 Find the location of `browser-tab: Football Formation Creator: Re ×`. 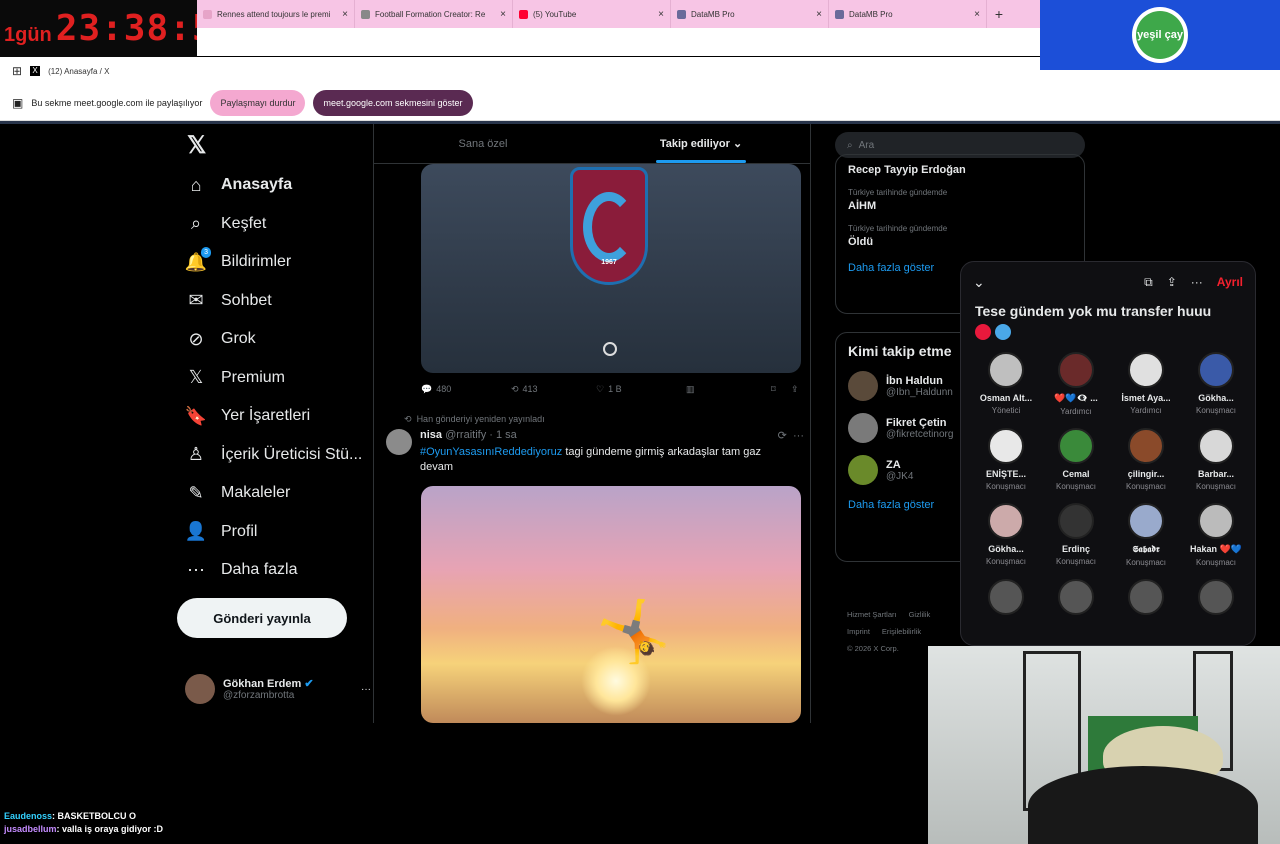

browser-tab: Football Formation Creator: Re × is located at coordinates (434, 14).